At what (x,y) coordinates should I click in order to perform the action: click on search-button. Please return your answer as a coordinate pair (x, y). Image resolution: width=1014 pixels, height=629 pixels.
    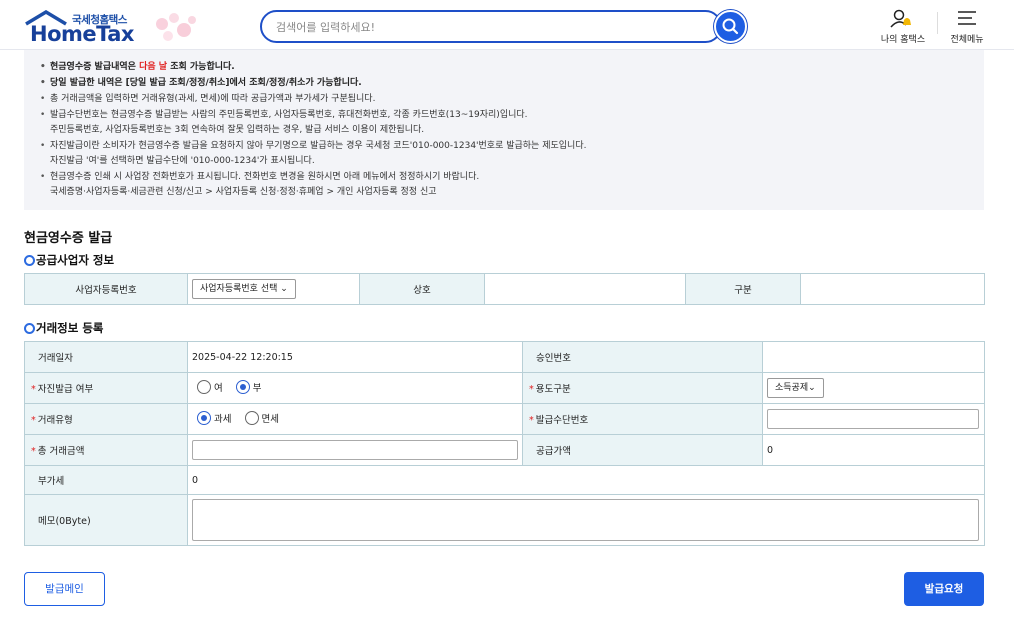
    Looking at the image, I should click on (730, 26).